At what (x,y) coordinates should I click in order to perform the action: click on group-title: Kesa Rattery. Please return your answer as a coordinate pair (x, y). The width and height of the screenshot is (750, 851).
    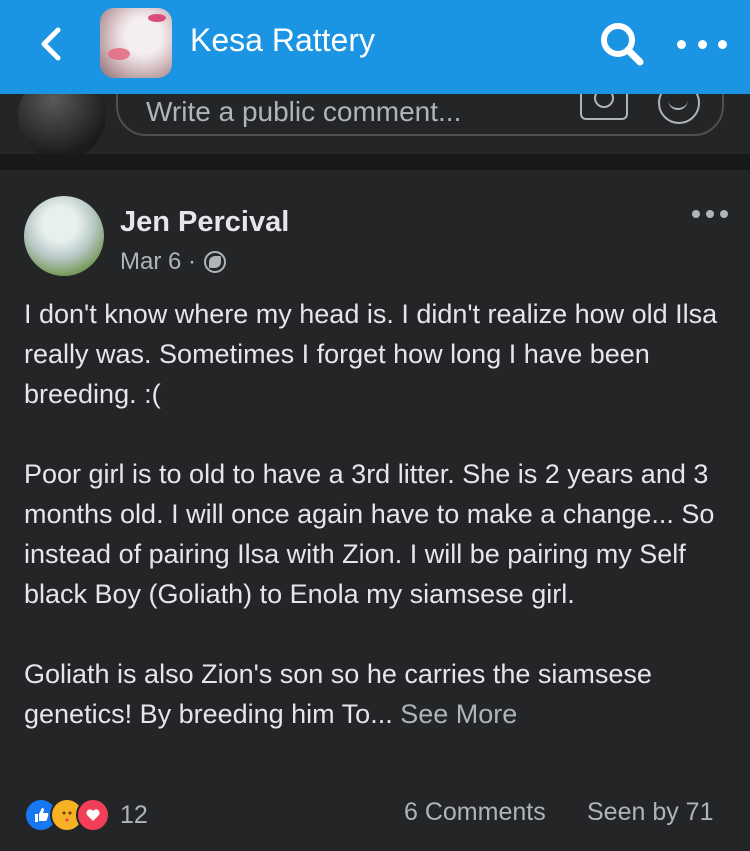
    Looking at the image, I should click on (282, 40).